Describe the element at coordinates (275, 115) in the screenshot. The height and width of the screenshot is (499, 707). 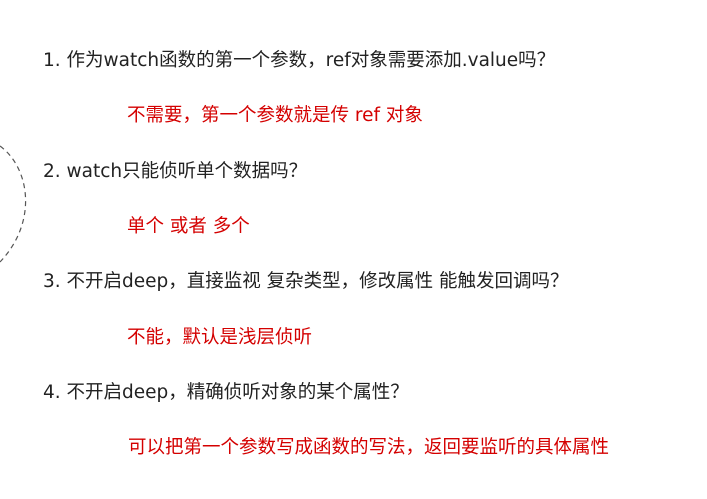
I see `answer-1: 不需要，第一个参数就是传 ref 对象` at that location.